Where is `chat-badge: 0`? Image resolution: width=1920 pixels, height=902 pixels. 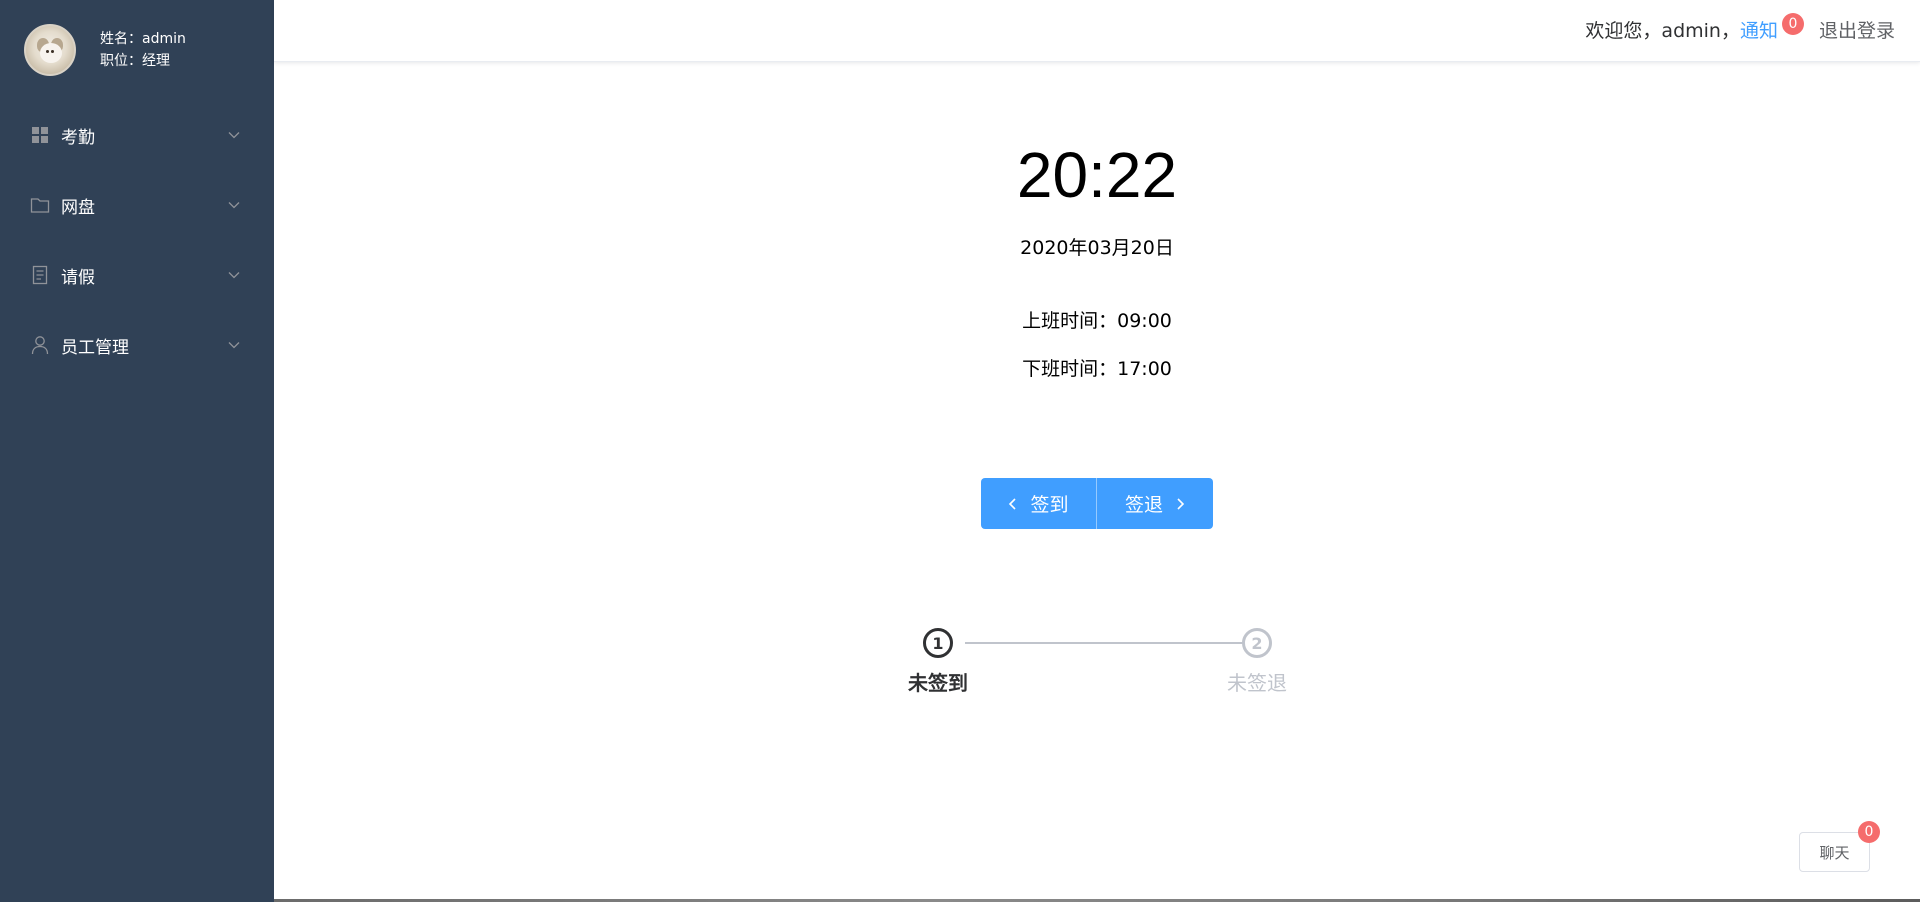
chat-badge: 0 is located at coordinates (1869, 832).